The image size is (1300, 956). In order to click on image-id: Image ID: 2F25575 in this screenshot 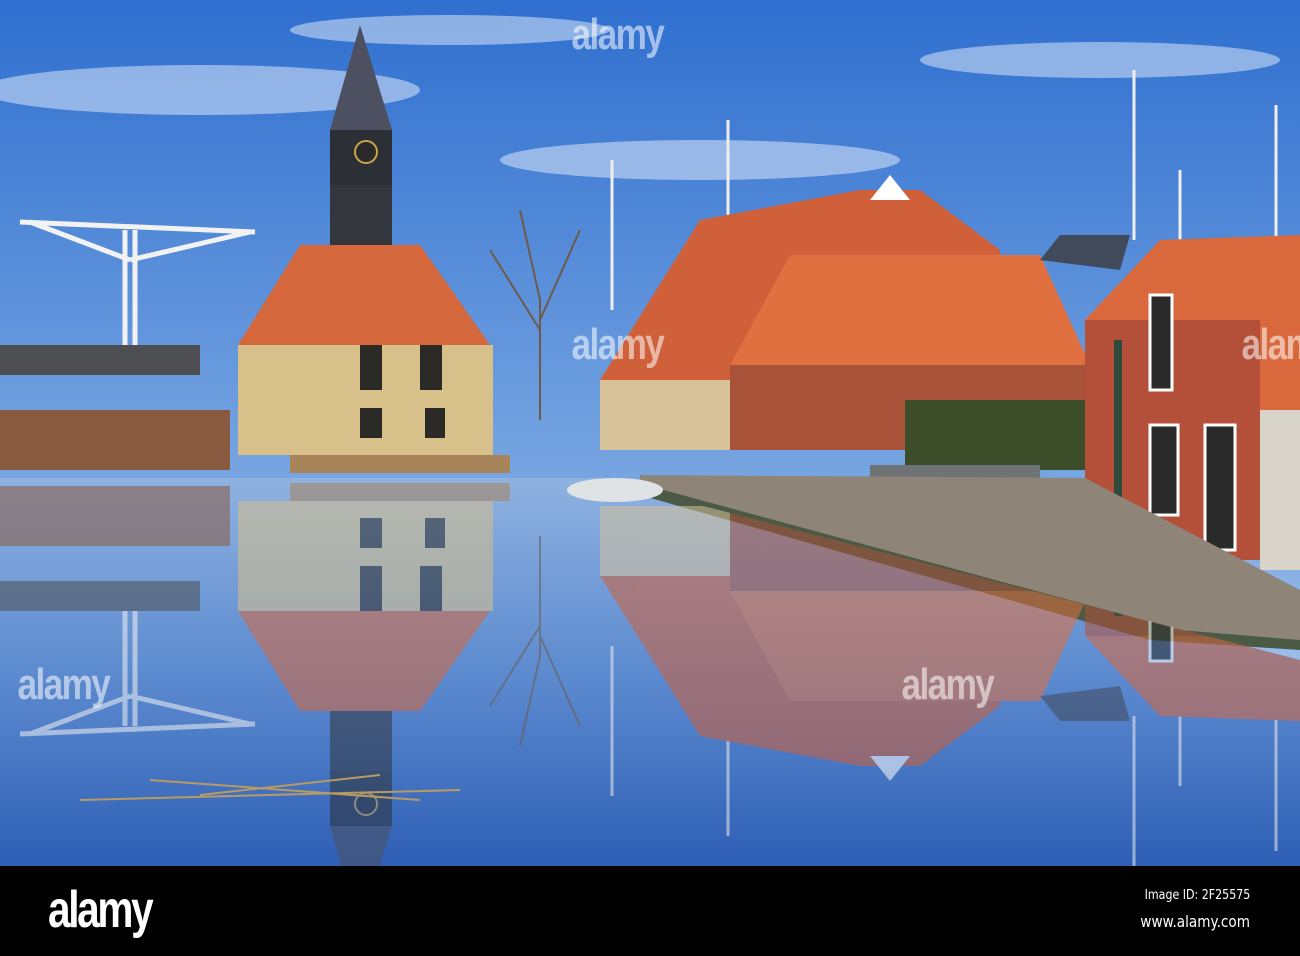, I will do `click(1197, 895)`.